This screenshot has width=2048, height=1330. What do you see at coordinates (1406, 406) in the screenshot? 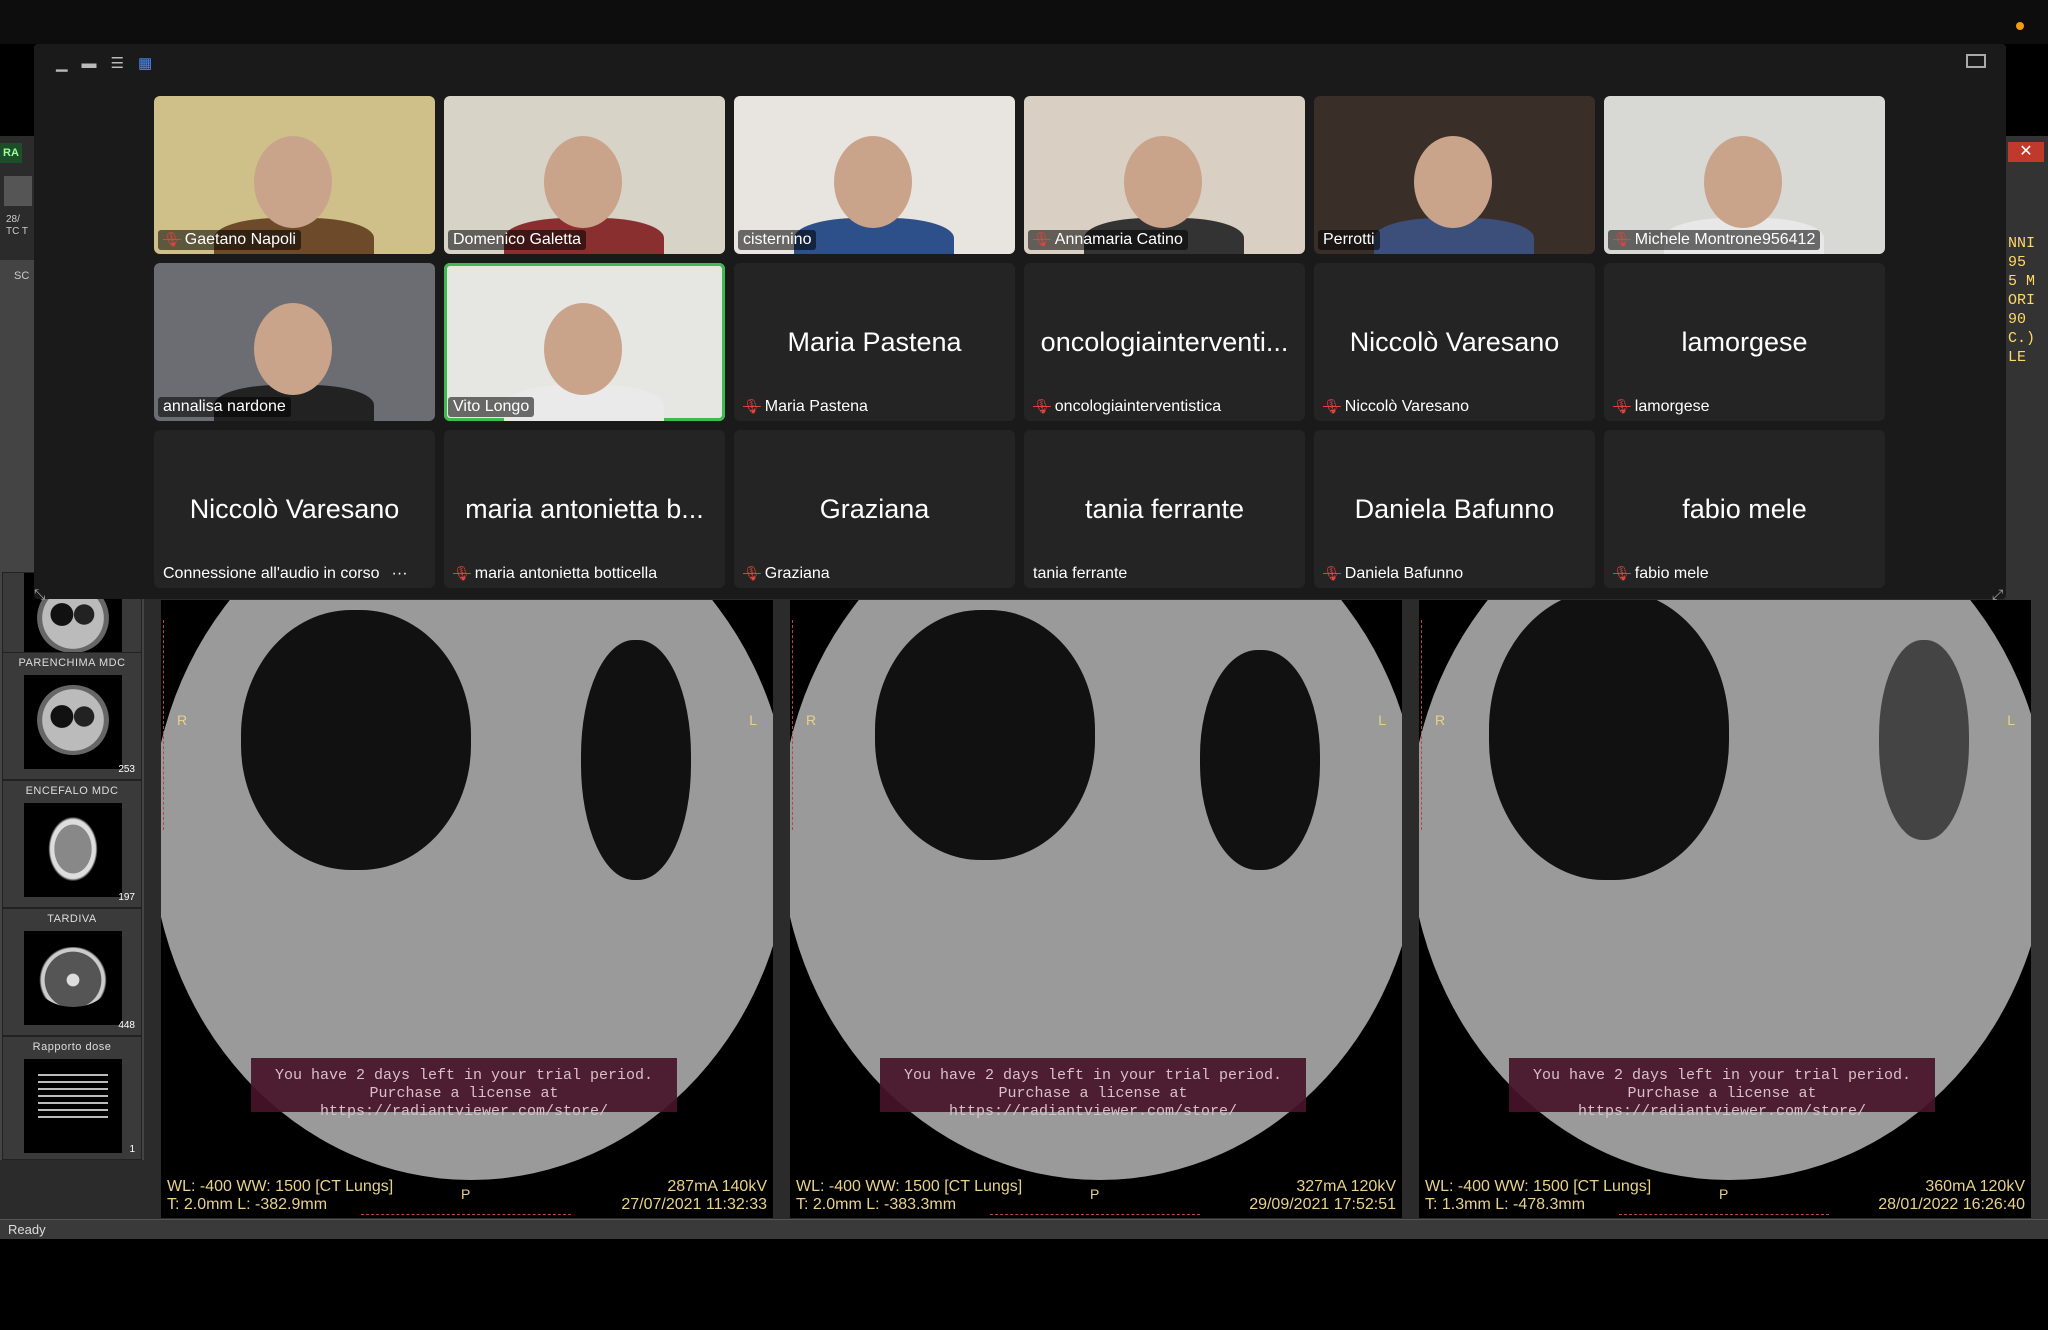
I see `participant-name: Niccolò Varesano` at bounding box center [1406, 406].